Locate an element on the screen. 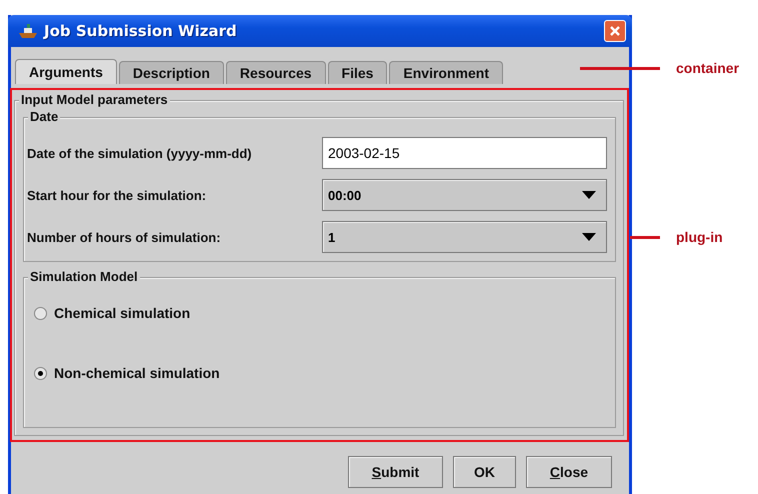 The height and width of the screenshot is (494, 758). annotation-label: container is located at coordinates (708, 68).